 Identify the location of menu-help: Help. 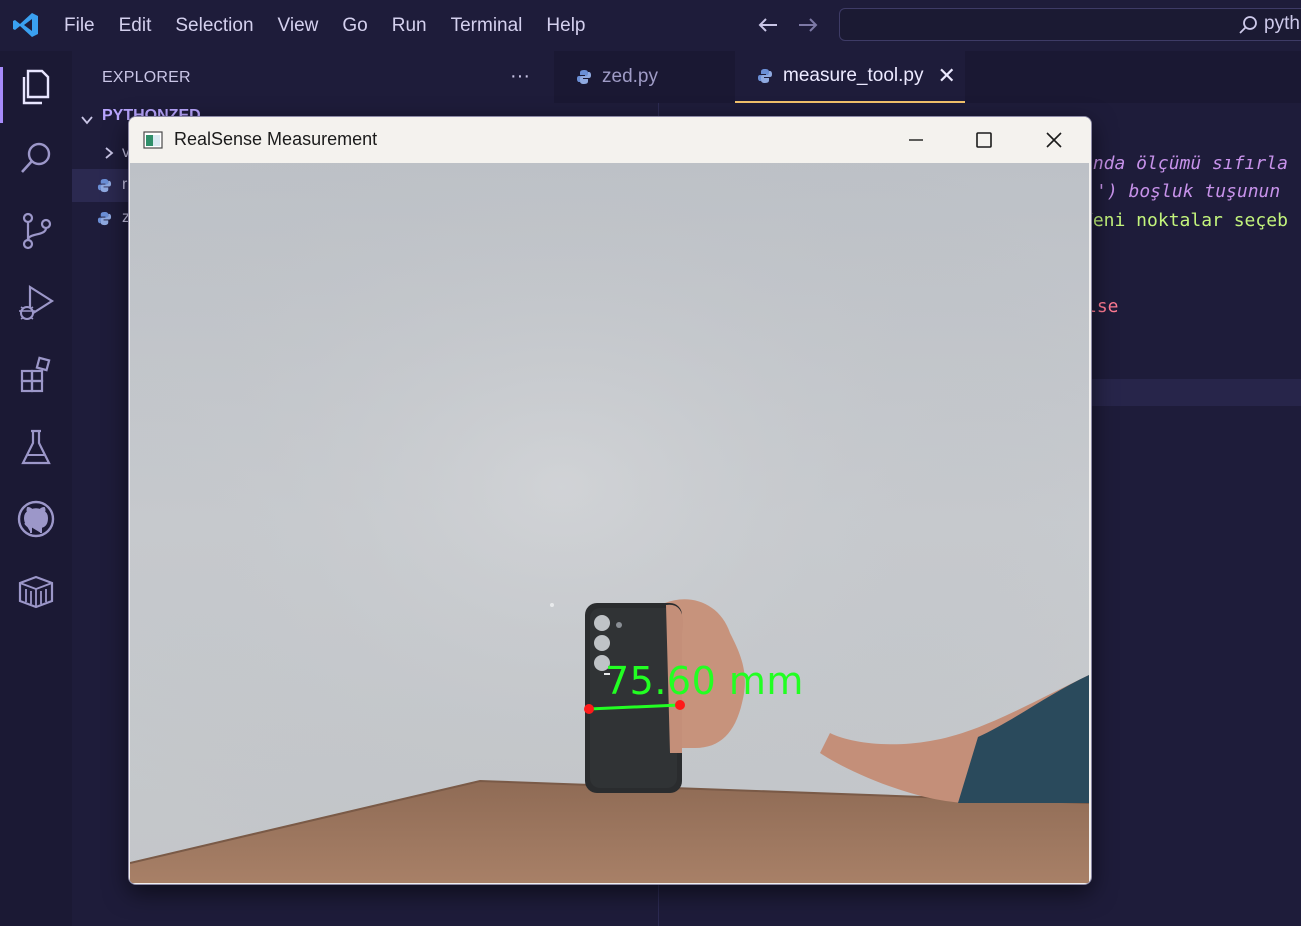
(565, 26).